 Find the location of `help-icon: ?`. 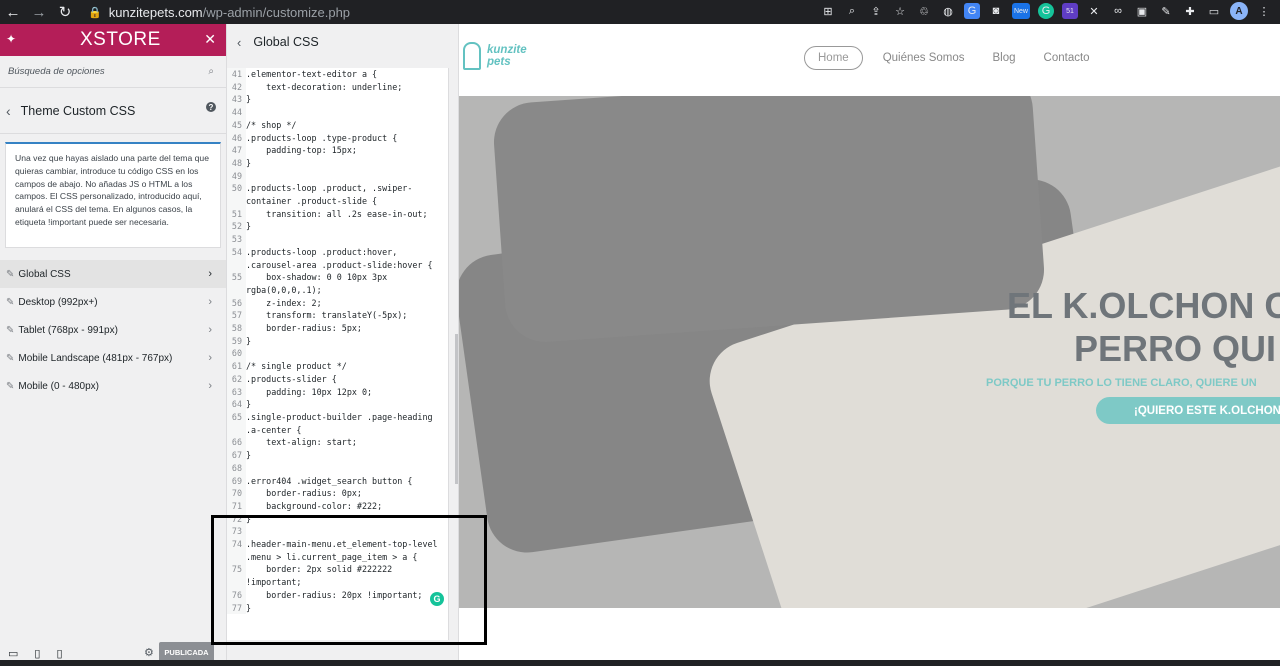

help-icon: ? is located at coordinates (211, 107).